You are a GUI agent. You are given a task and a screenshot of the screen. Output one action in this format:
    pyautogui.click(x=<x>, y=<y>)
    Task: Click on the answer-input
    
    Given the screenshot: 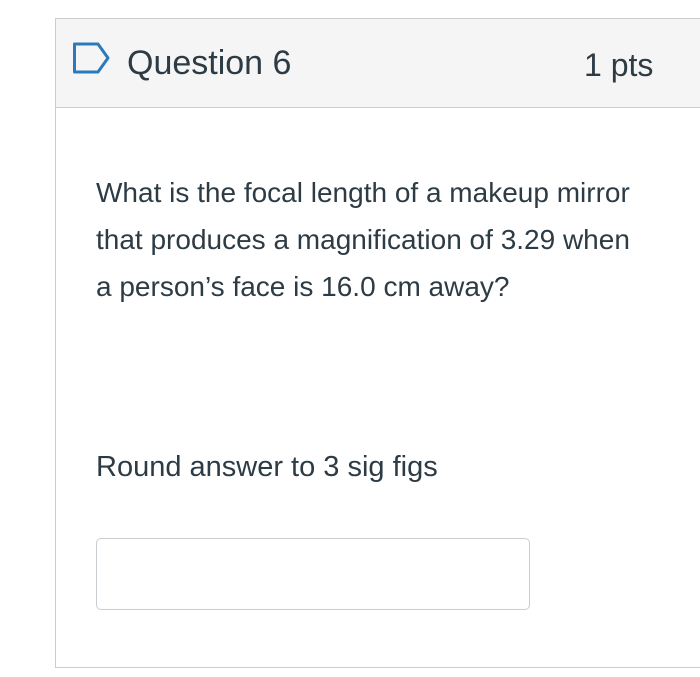 What is the action you would take?
    pyautogui.click(x=313, y=574)
    